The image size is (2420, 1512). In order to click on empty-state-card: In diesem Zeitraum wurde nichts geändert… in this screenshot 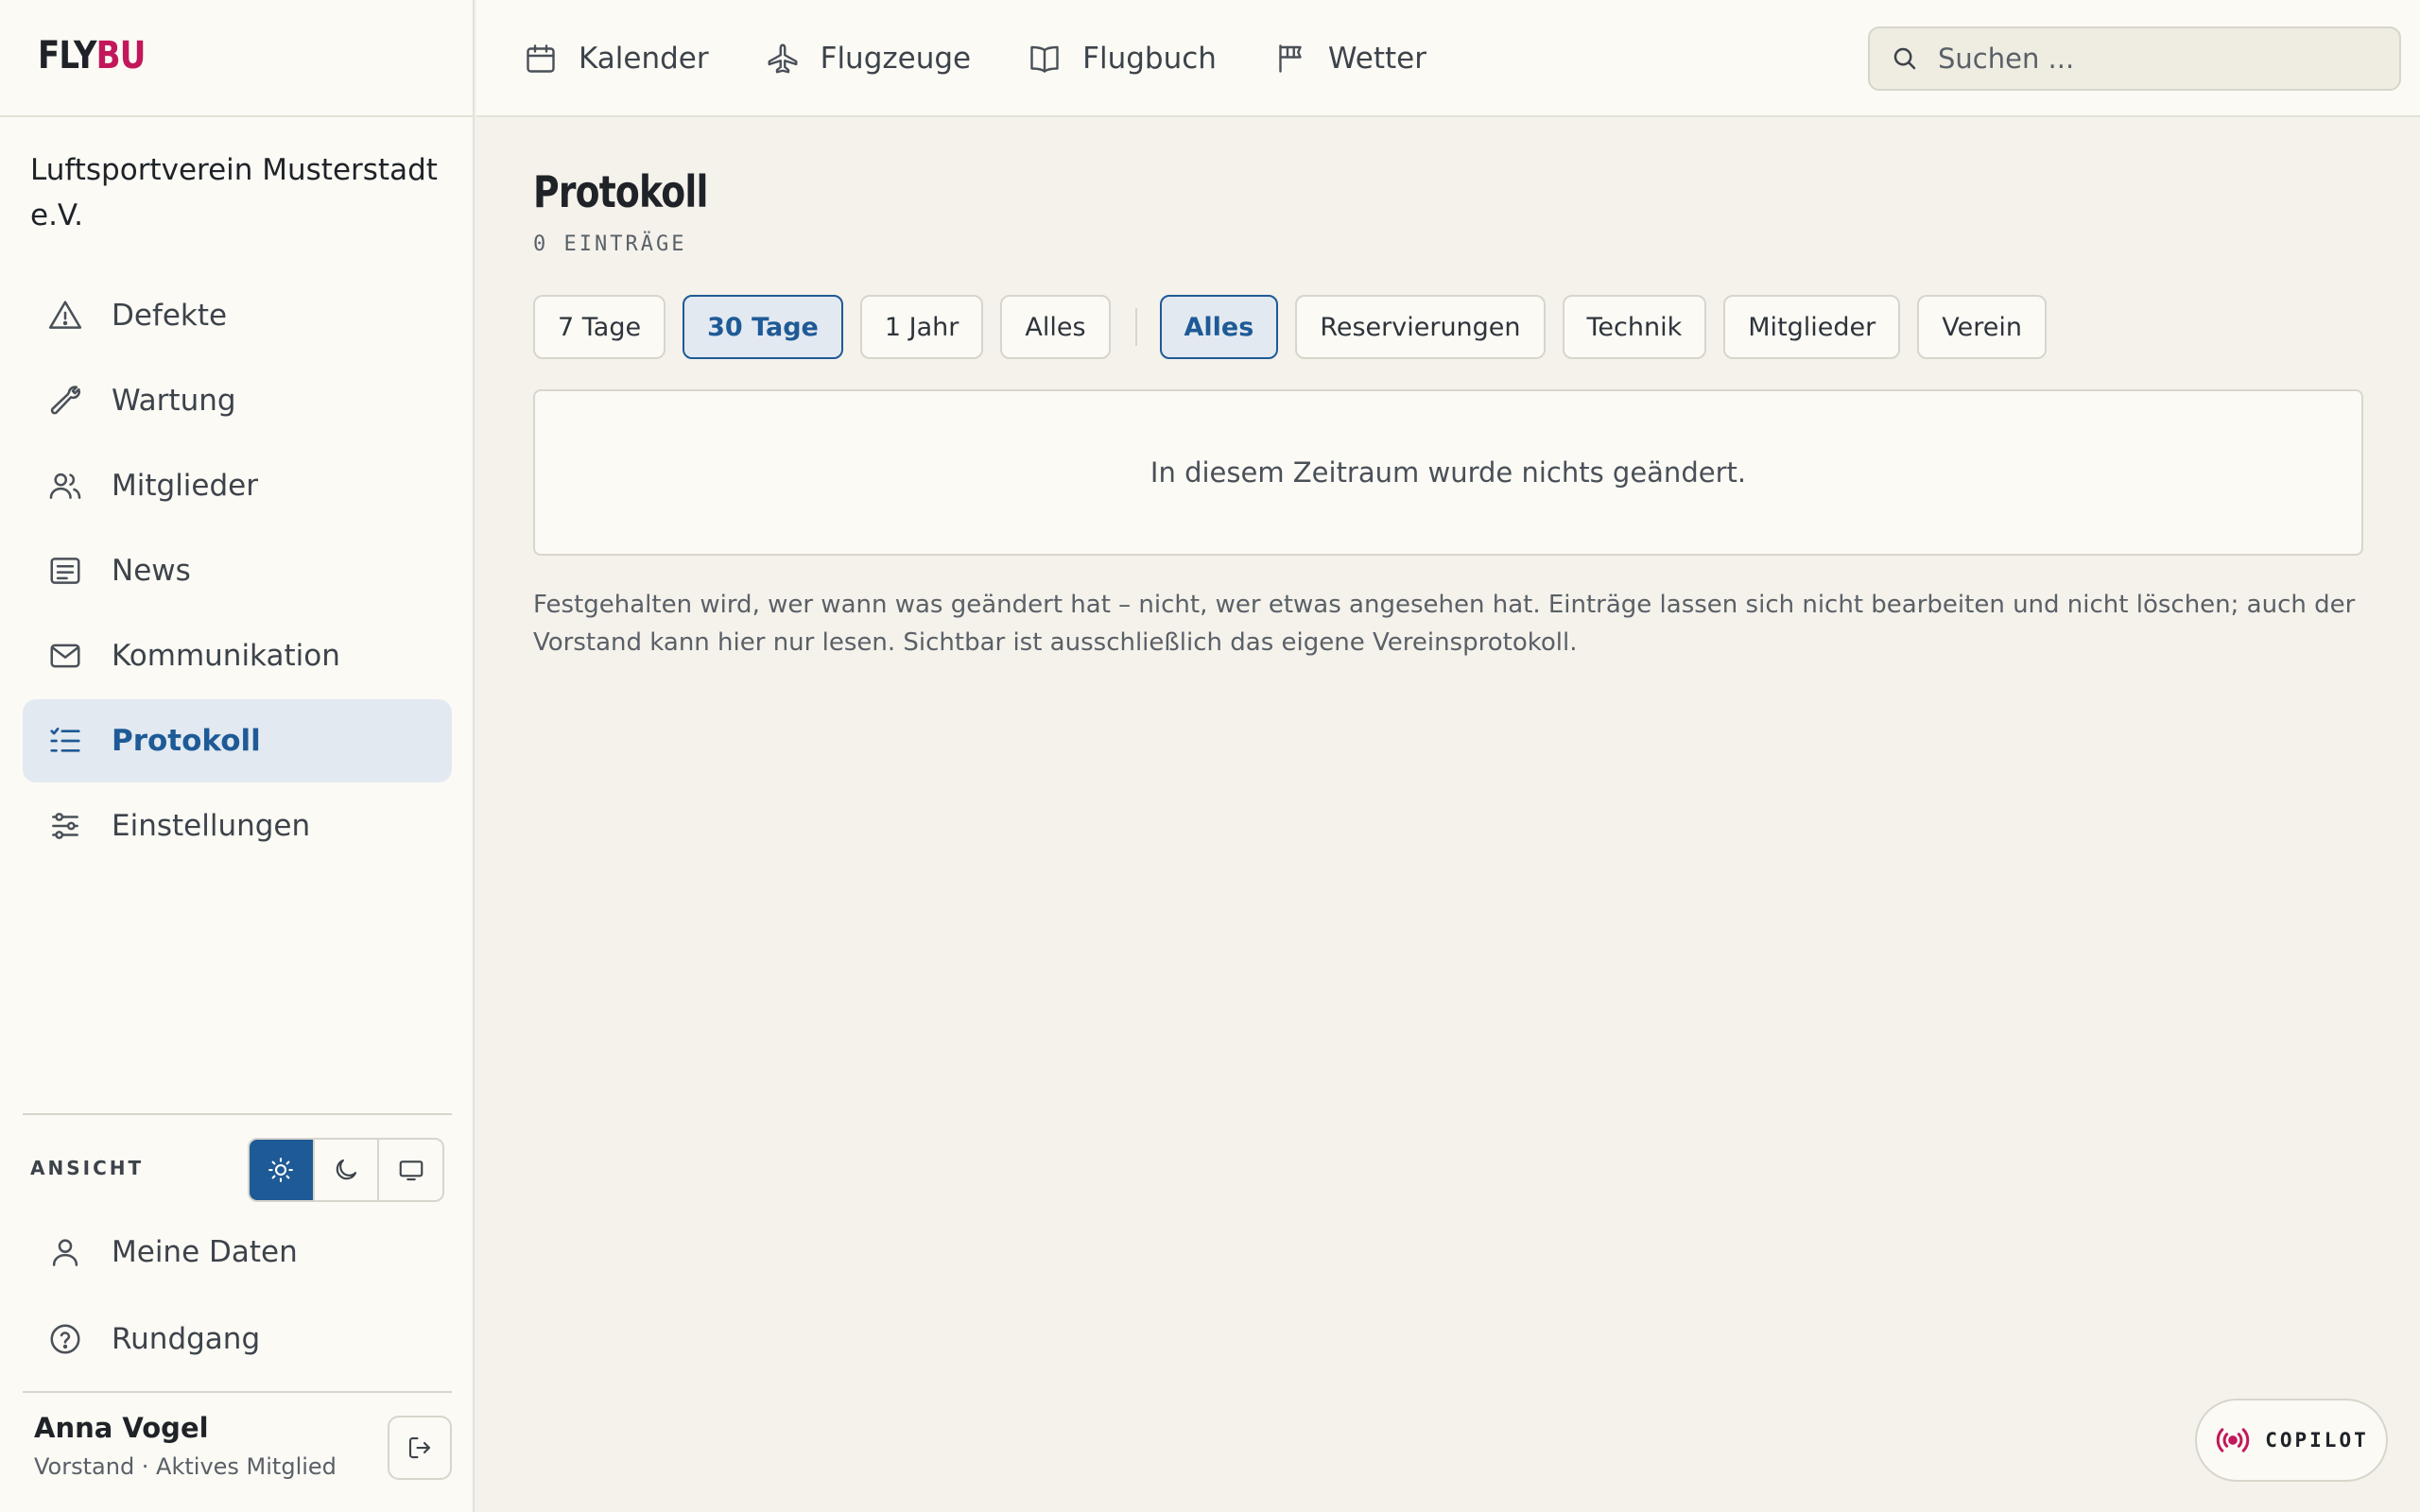, I will do `click(1448, 472)`.